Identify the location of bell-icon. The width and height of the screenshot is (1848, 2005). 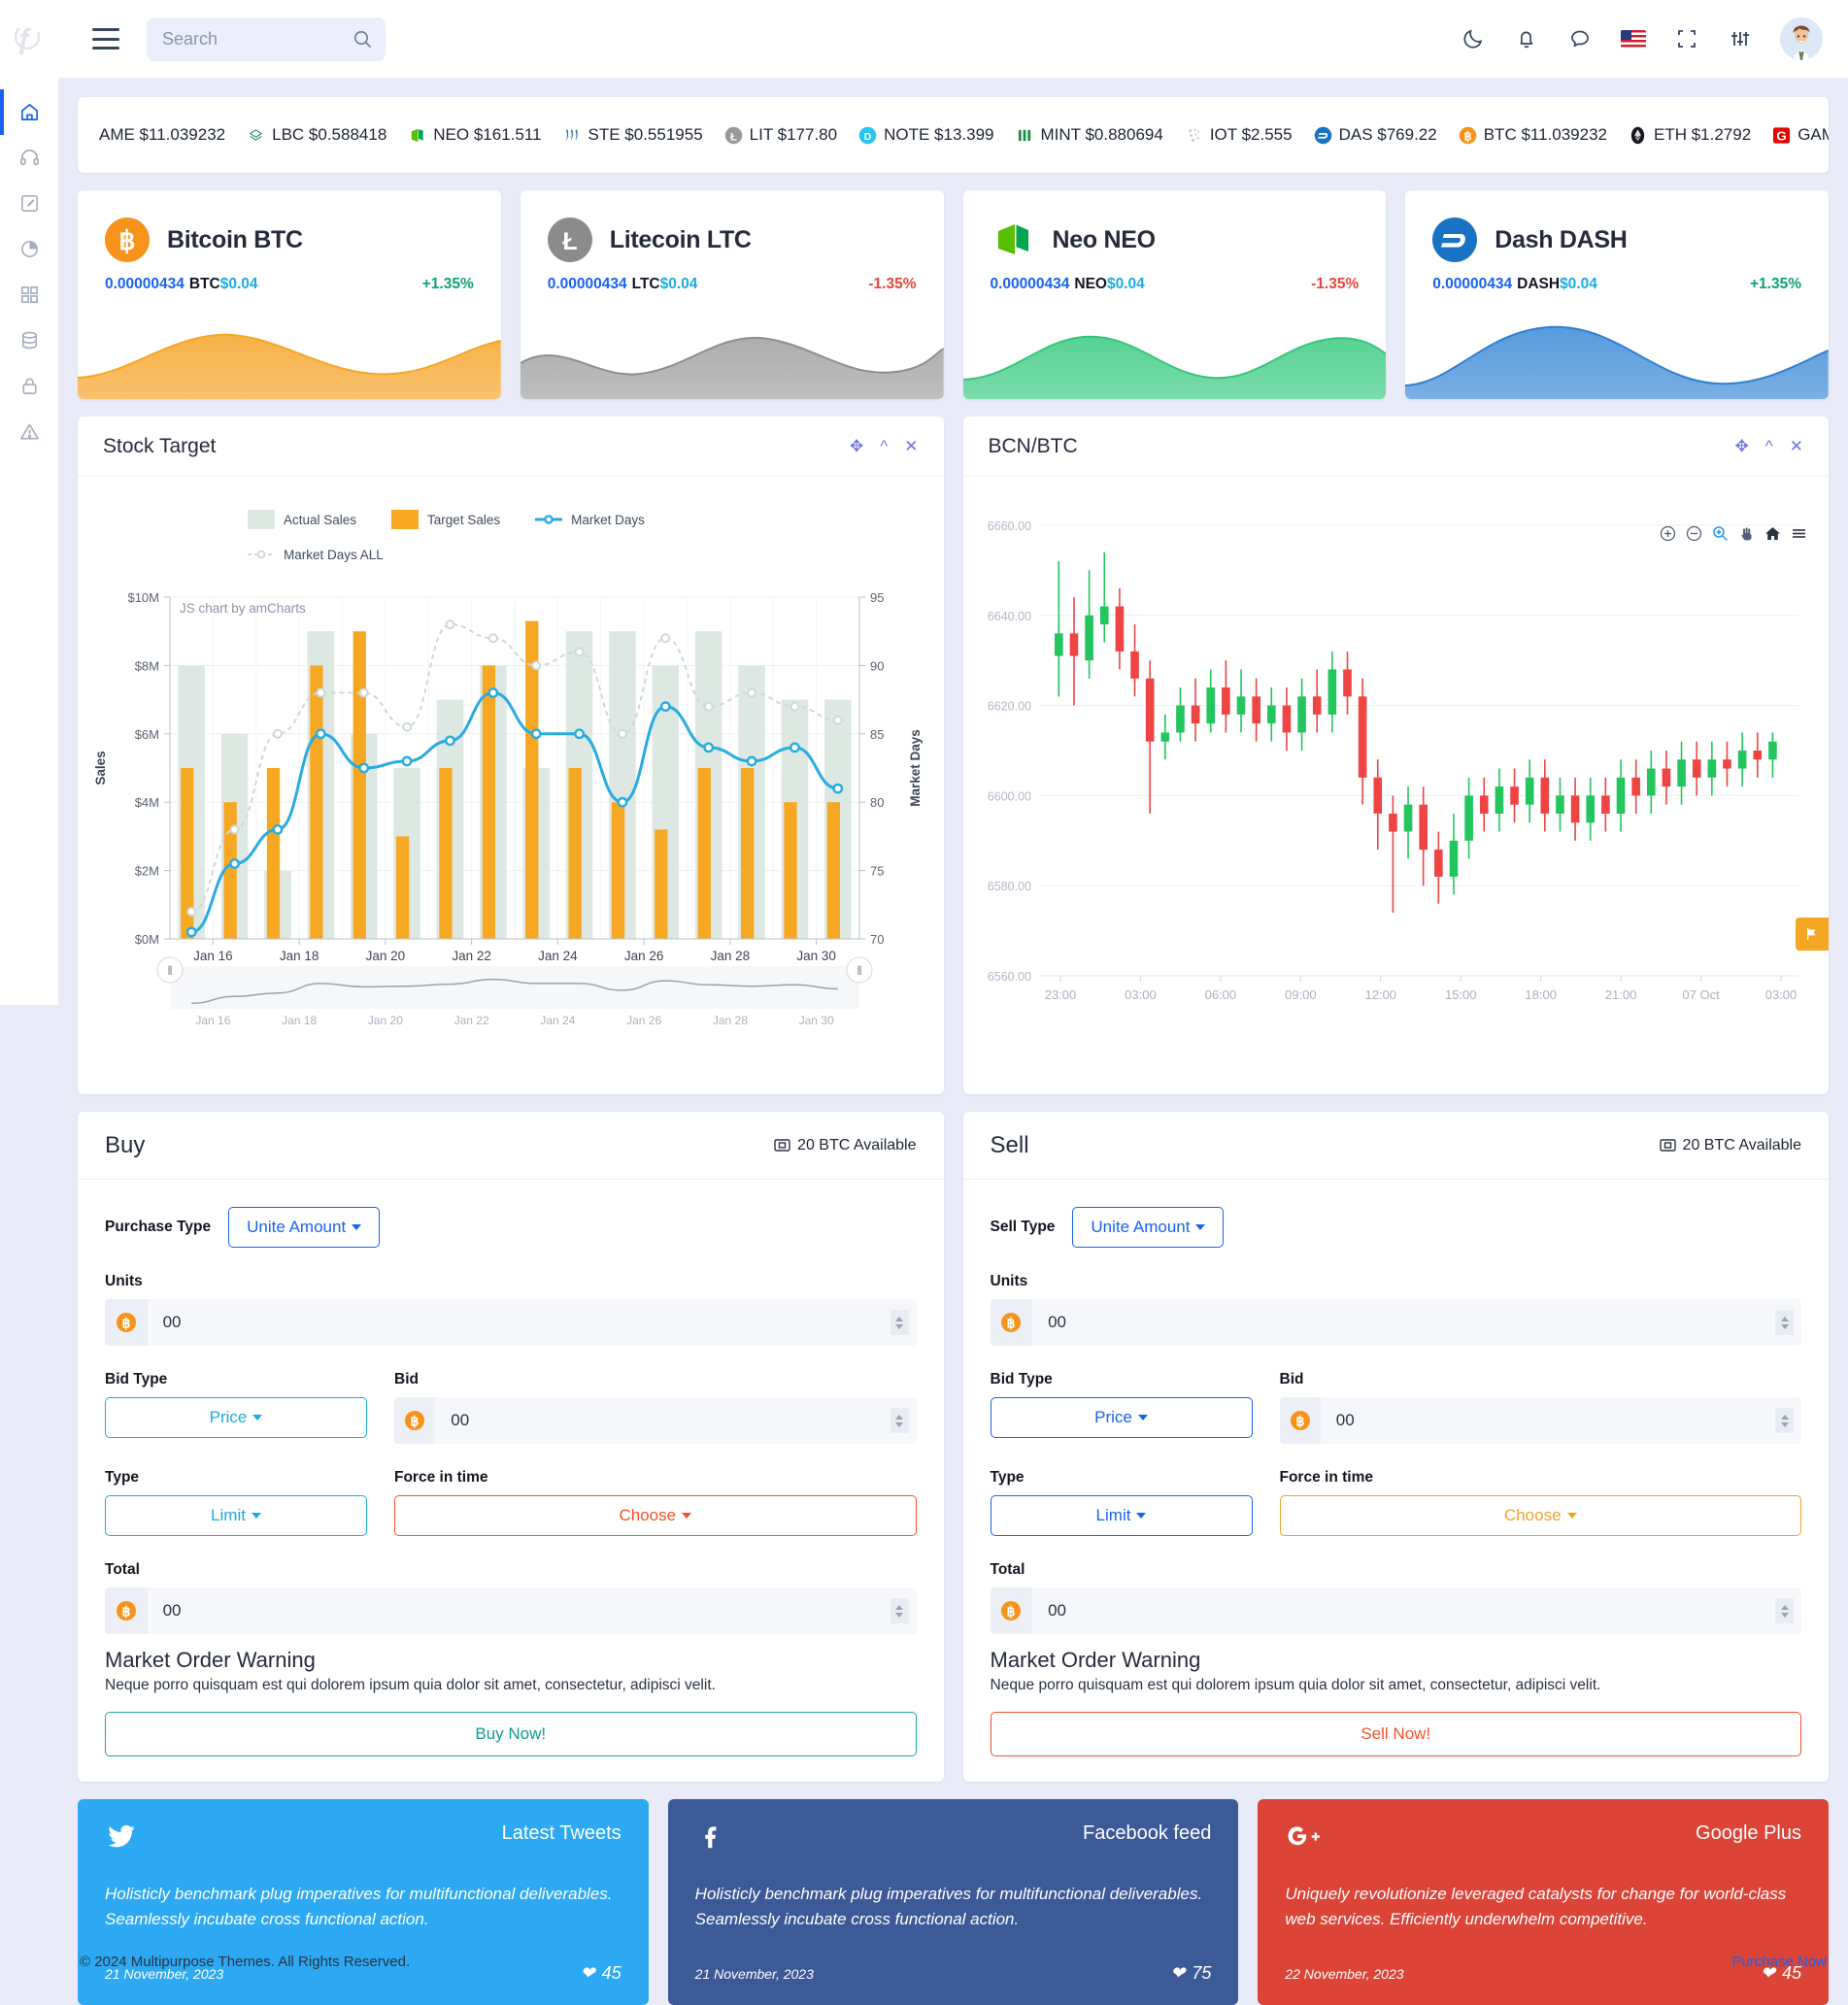
(1526, 39).